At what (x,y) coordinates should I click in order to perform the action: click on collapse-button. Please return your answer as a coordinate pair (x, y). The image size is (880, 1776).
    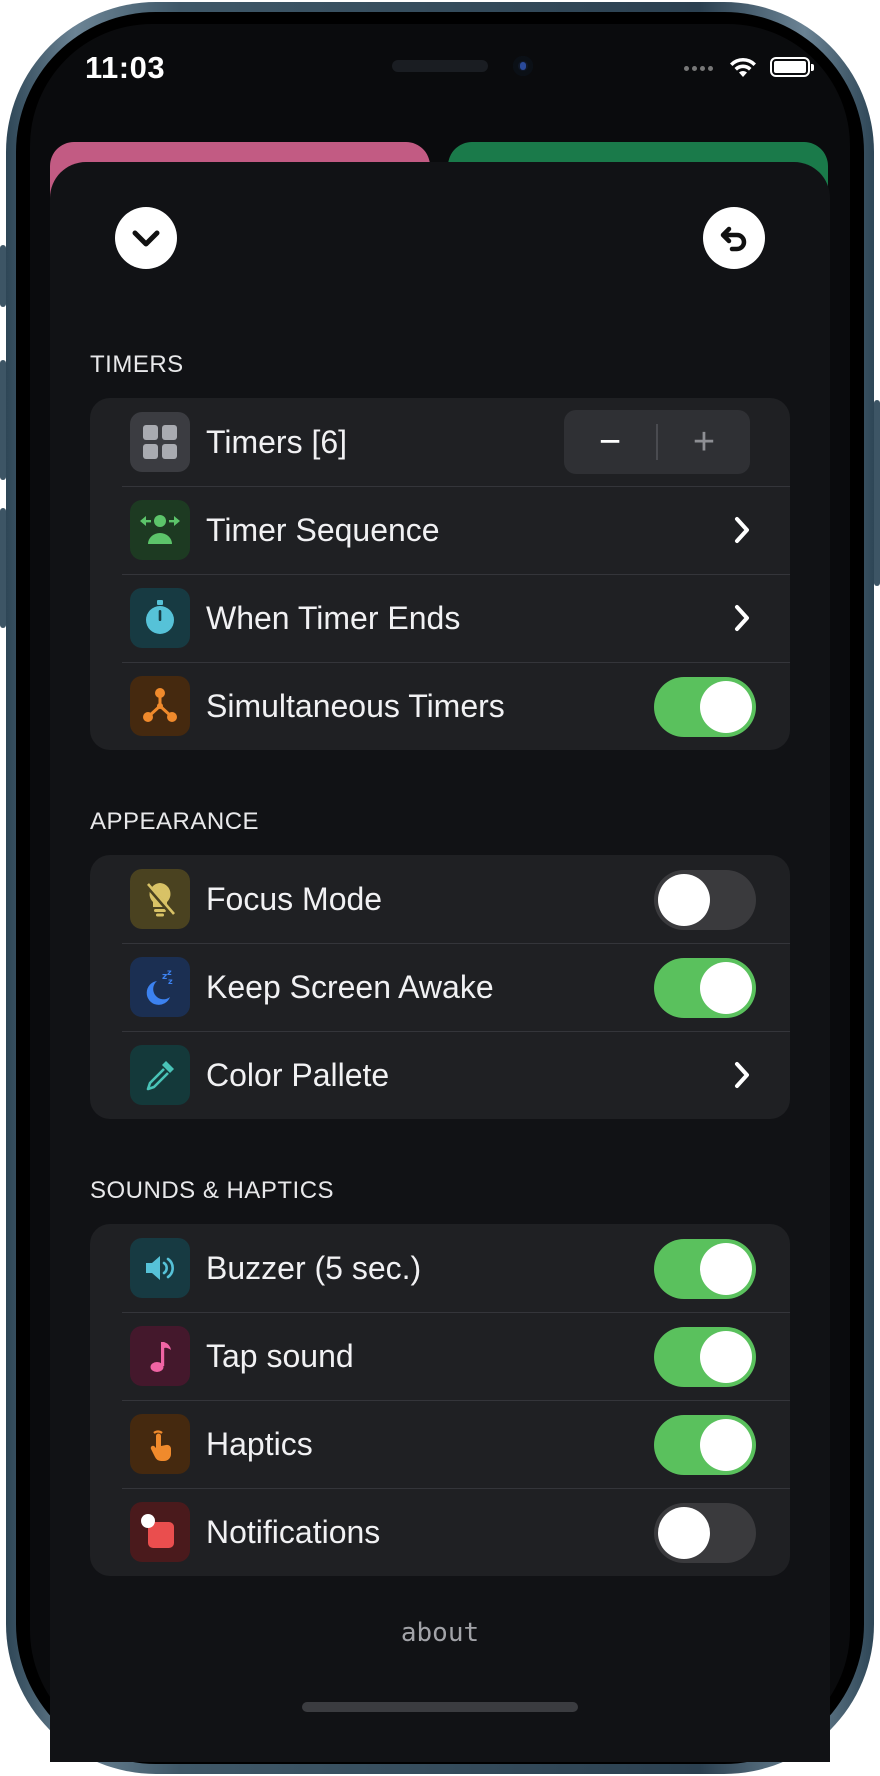
    Looking at the image, I should click on (146, 238).